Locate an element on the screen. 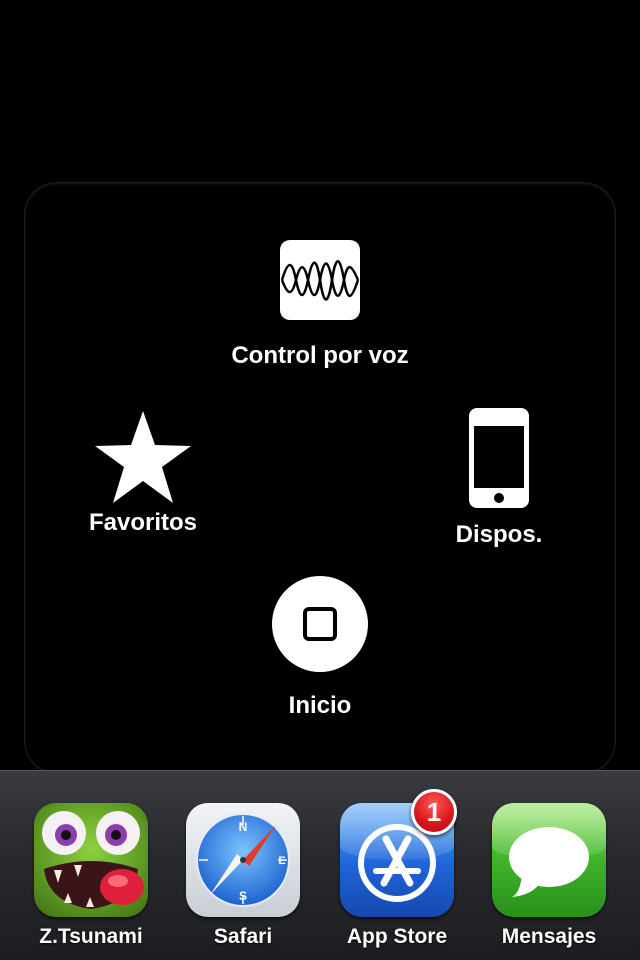  device-button: Dispos. is located at coordinates (499, 478).